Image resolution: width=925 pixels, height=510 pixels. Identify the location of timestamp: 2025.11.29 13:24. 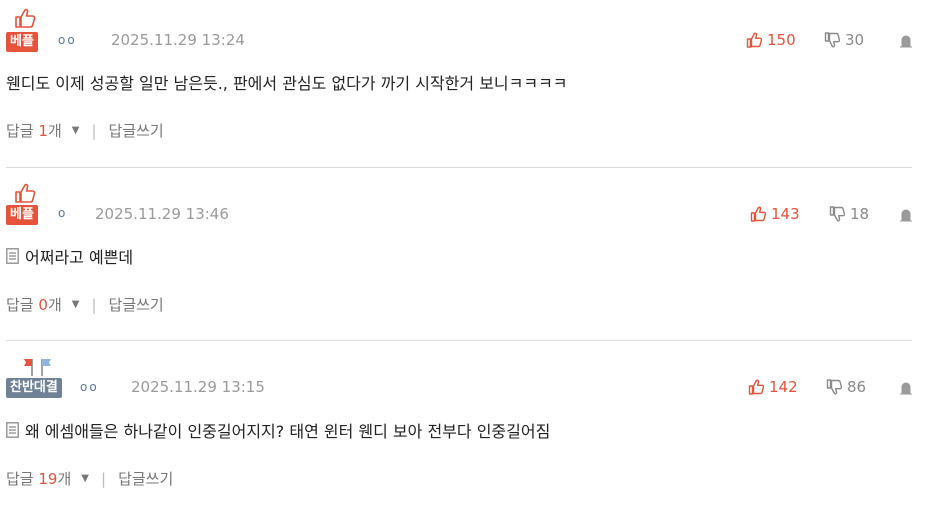
(178, 40).